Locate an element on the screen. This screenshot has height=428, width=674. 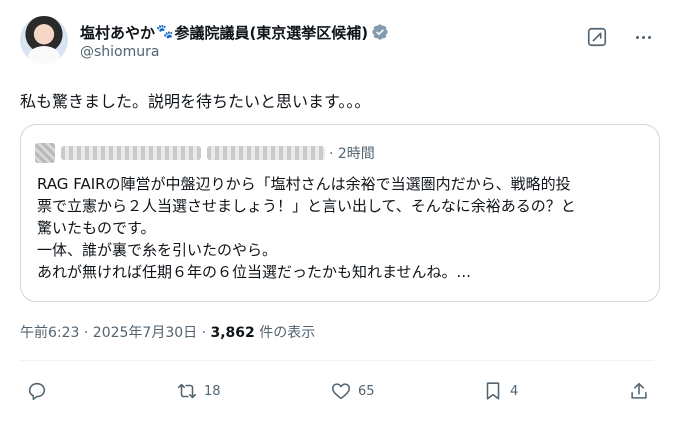
like-count: 65 is located at coordinates (366, 391).